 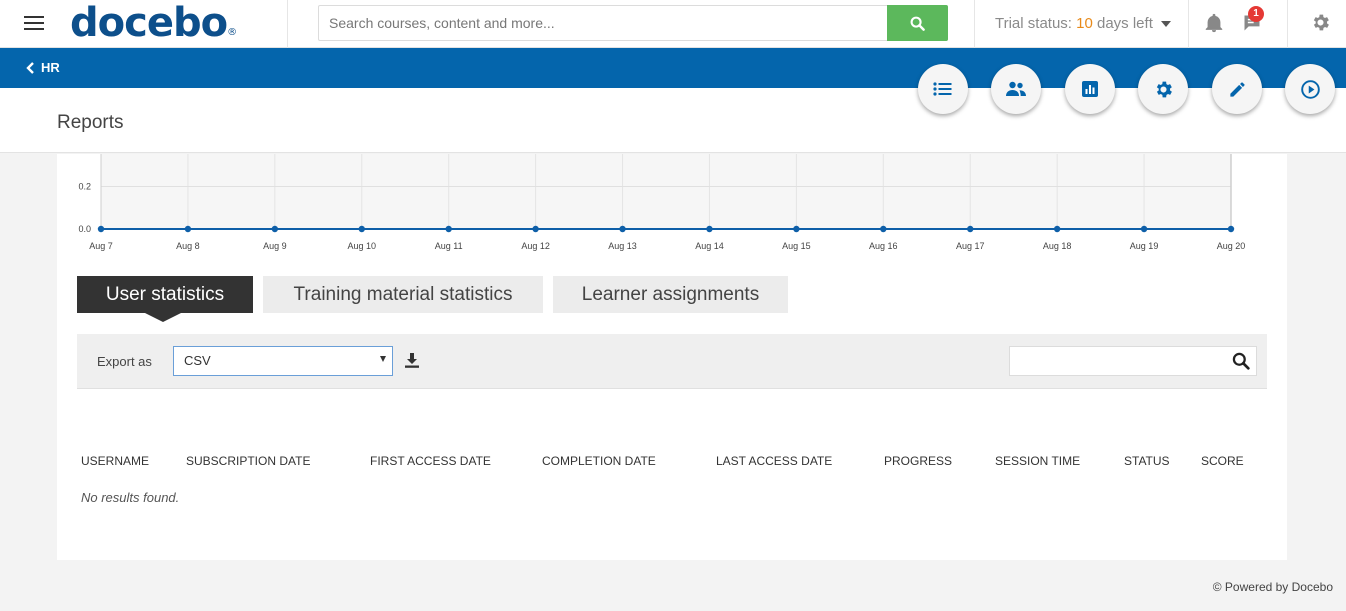 I want to click on chart-x-tick-label: Aug 13, so click(x=622, y=246).